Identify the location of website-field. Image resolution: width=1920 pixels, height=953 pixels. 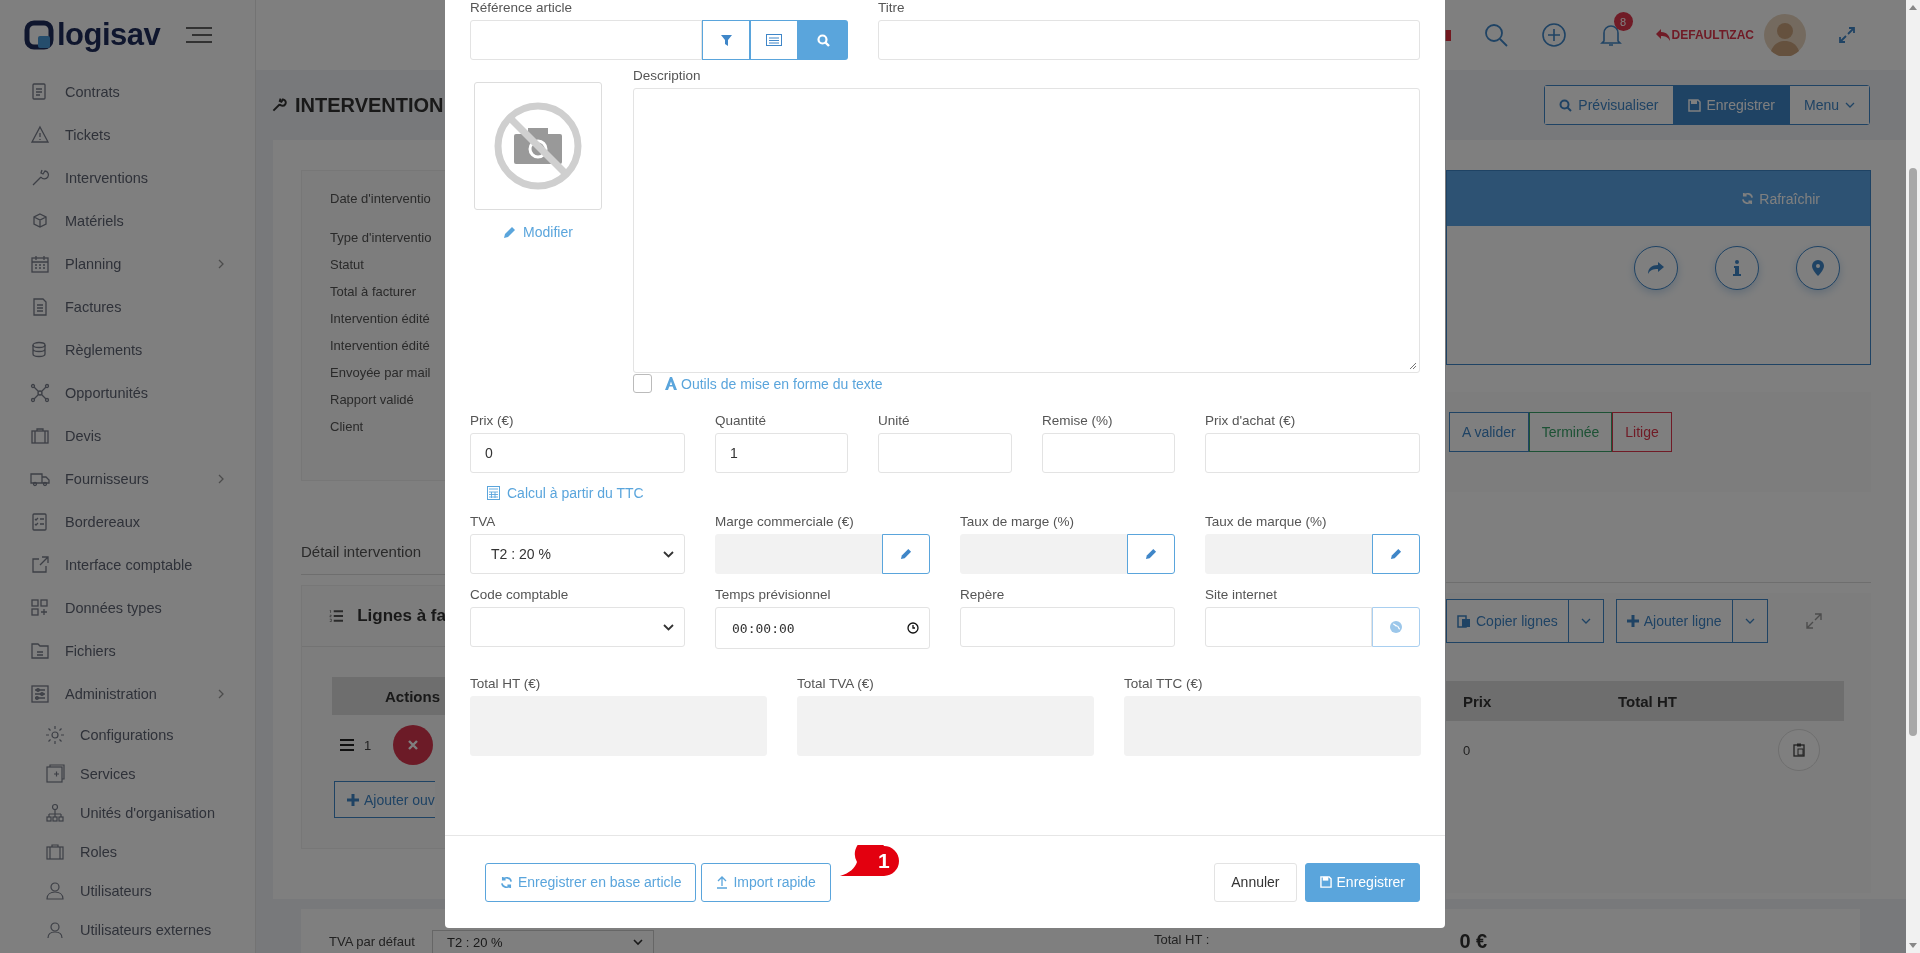
(1288, 627).